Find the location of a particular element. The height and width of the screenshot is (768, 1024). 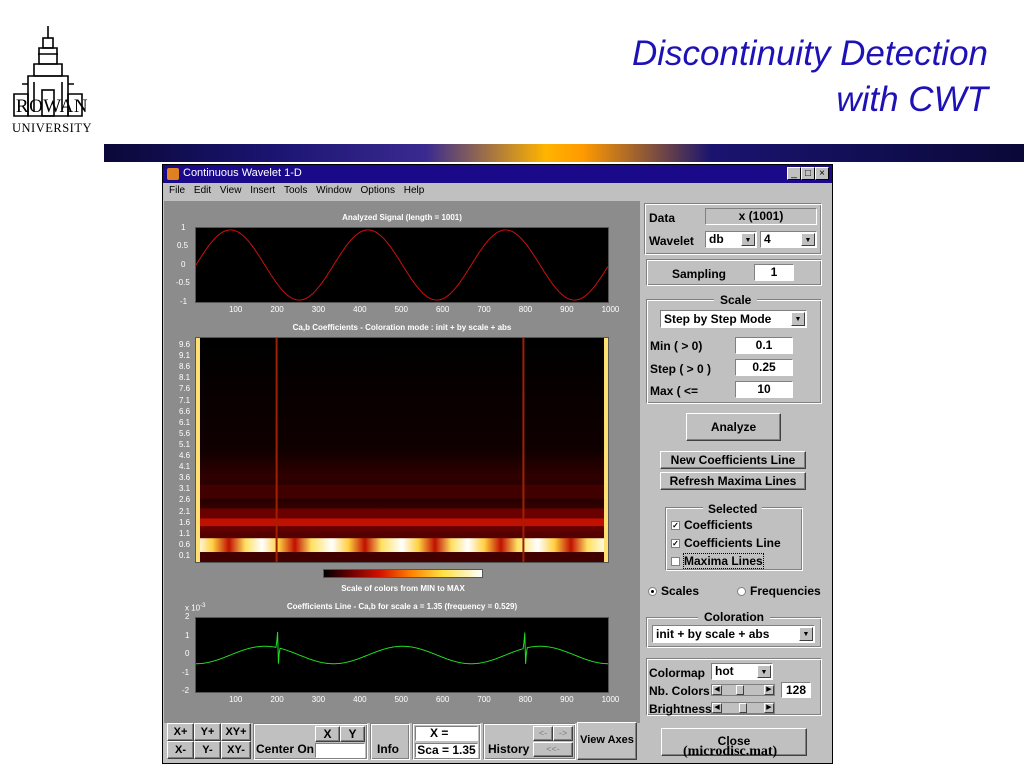

line-xtick: 700 is located at coordinates (484, 699).